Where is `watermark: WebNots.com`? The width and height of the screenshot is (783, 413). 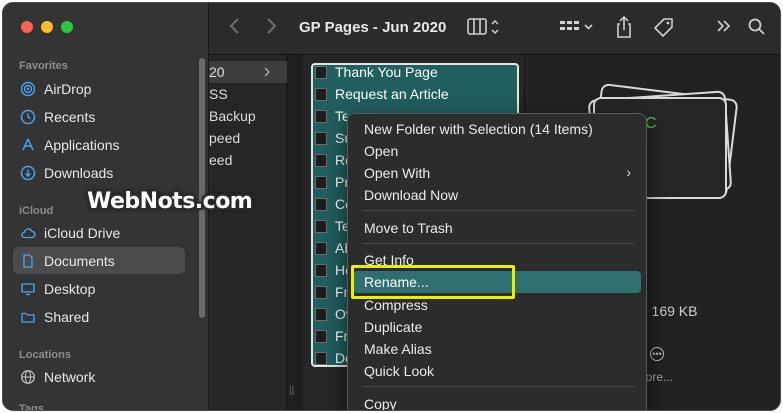 watermark: WebNots.com is located at coordinates (170, 201).